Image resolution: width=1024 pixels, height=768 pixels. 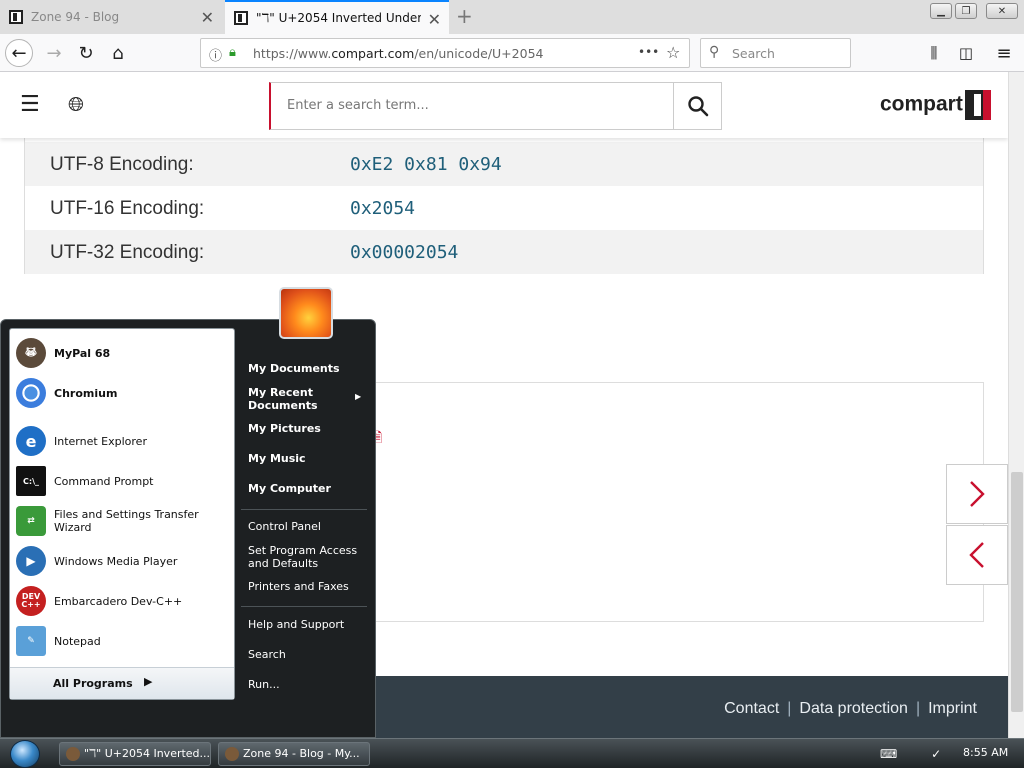 I want to click on menu-separator, so click(x=304, y=606).